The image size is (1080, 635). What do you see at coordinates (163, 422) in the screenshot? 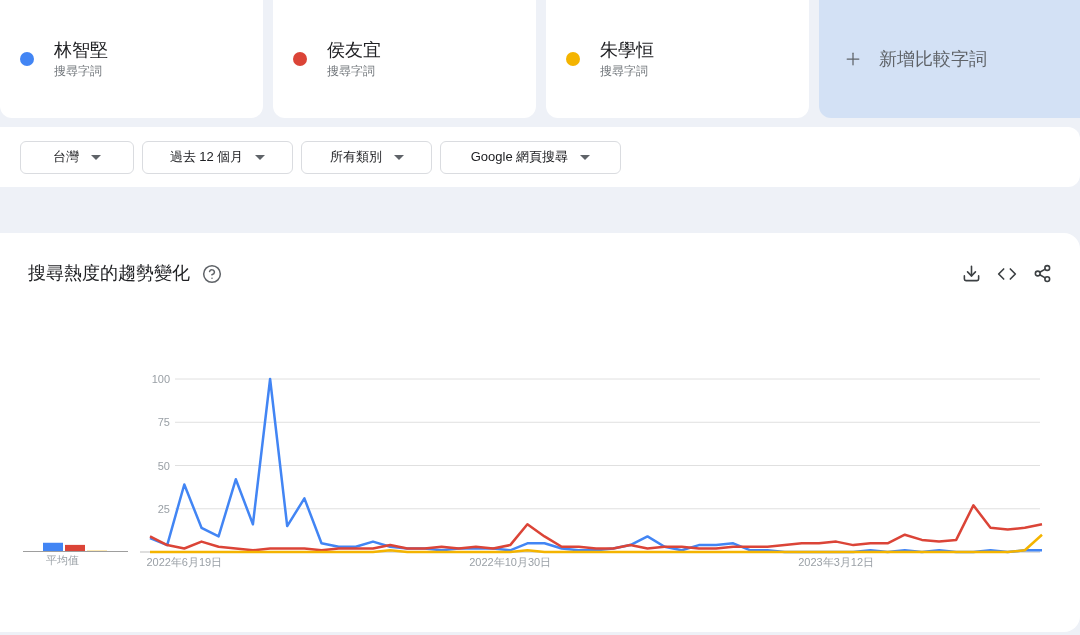
I see `y-axis-label: 75` at bounding box center [163, 422].